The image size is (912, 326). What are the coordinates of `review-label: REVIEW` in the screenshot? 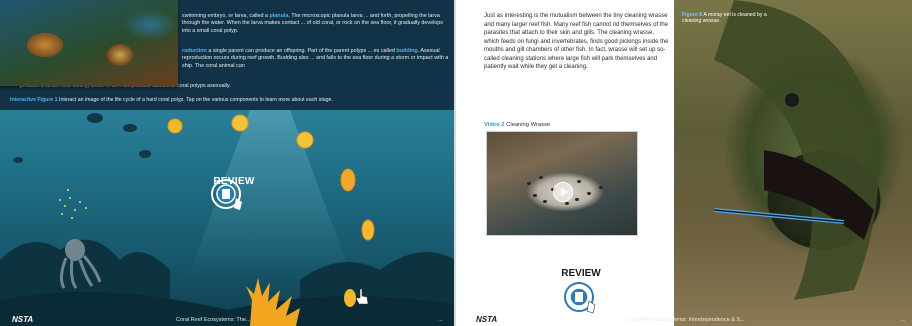 It's located at (581, 273).